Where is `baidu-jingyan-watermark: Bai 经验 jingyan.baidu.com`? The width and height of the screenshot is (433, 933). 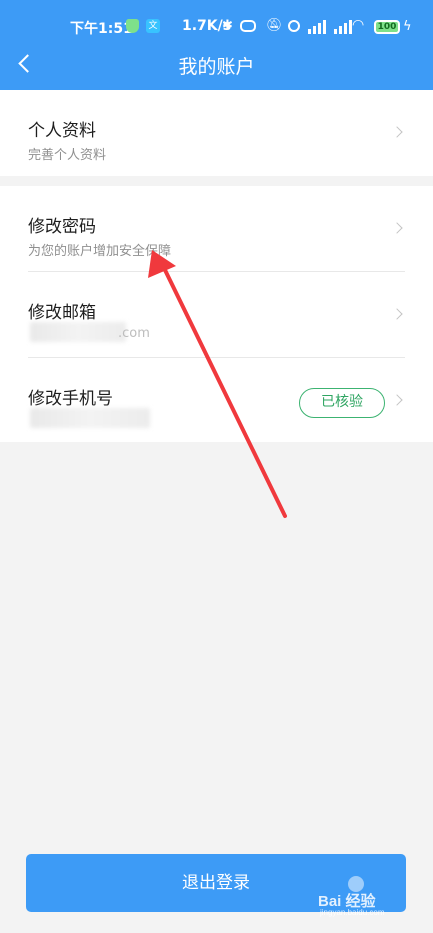
baidu-jingyan-watermark: Bai 经验 jingyan.baidu.com is located at coordinates (373, 896).